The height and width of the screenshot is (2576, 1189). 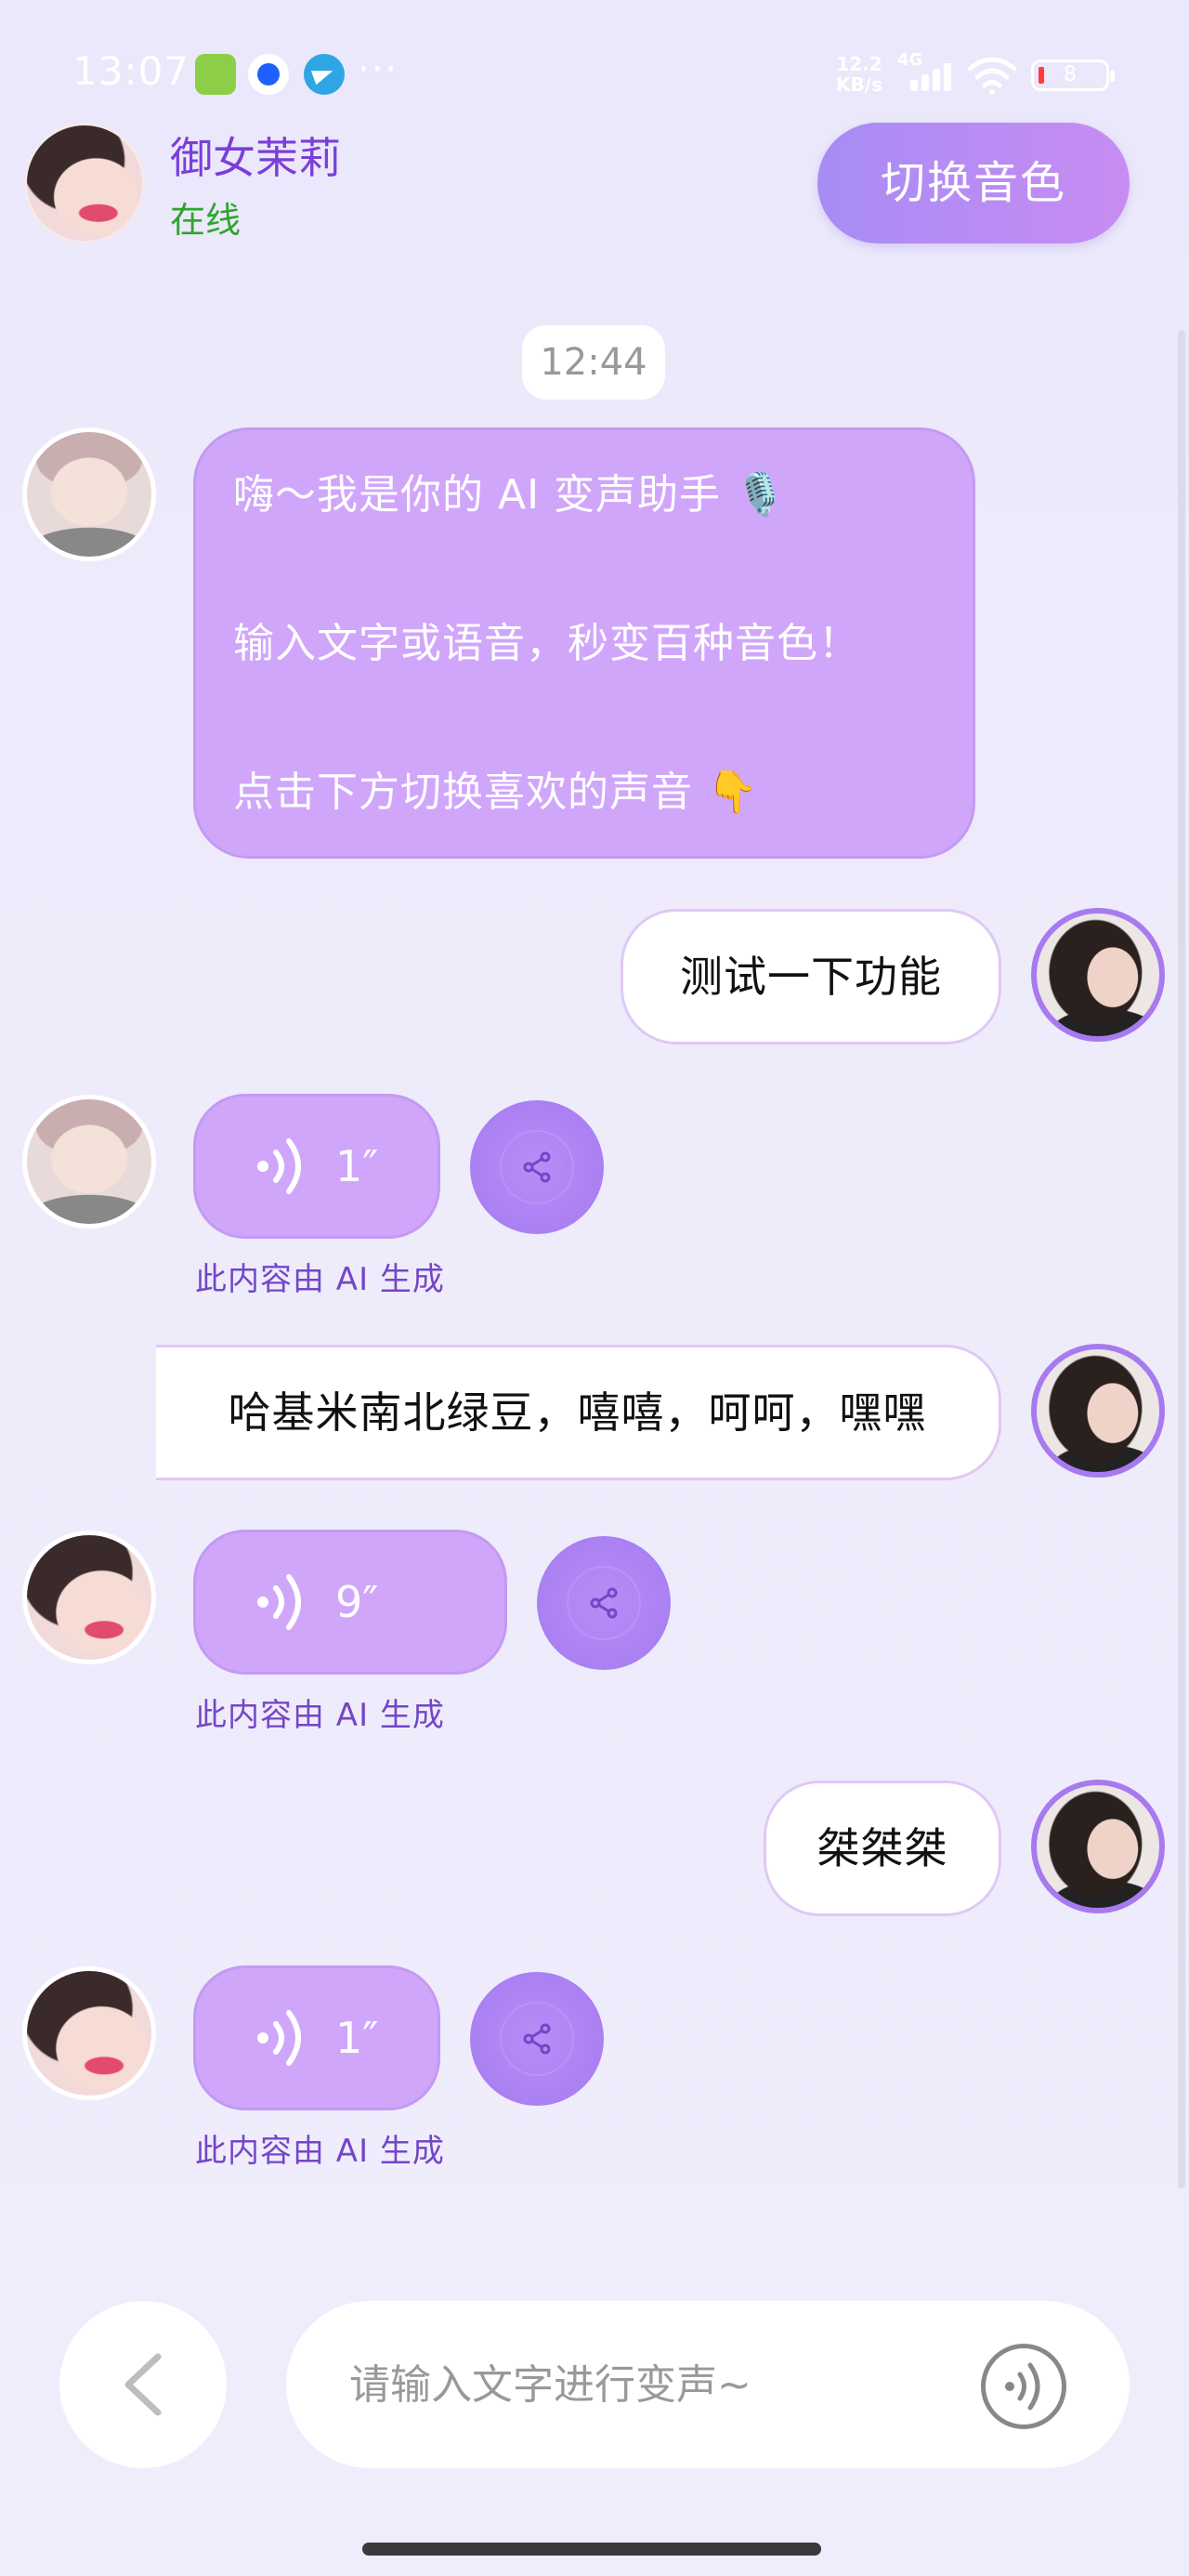 I want to click on net-speed: 12.2 KB/s, so click(x=859, y=74).